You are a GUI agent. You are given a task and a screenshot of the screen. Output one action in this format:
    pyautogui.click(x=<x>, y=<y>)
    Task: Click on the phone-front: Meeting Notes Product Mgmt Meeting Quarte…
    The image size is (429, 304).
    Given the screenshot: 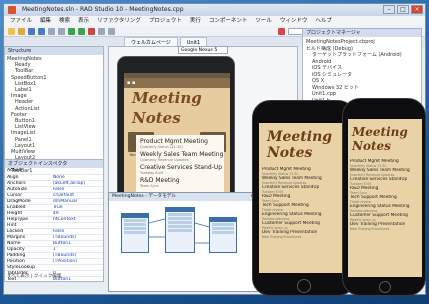 What is the action you would take?
    pyautogui.click(x=384, y=197)
    